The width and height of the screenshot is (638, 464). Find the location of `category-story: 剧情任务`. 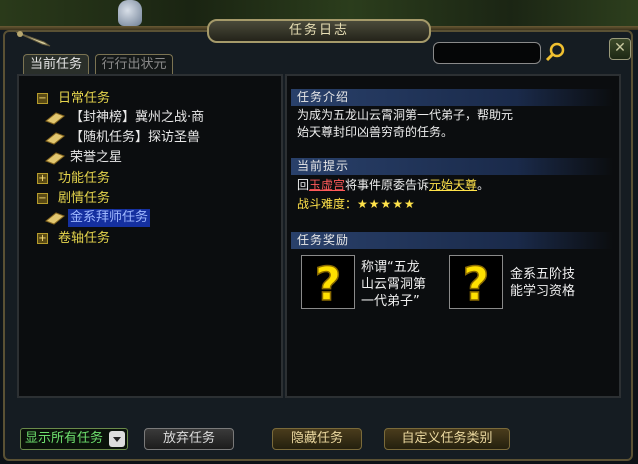

category-story: 剧情任务 is located at coordinates (84, 199).